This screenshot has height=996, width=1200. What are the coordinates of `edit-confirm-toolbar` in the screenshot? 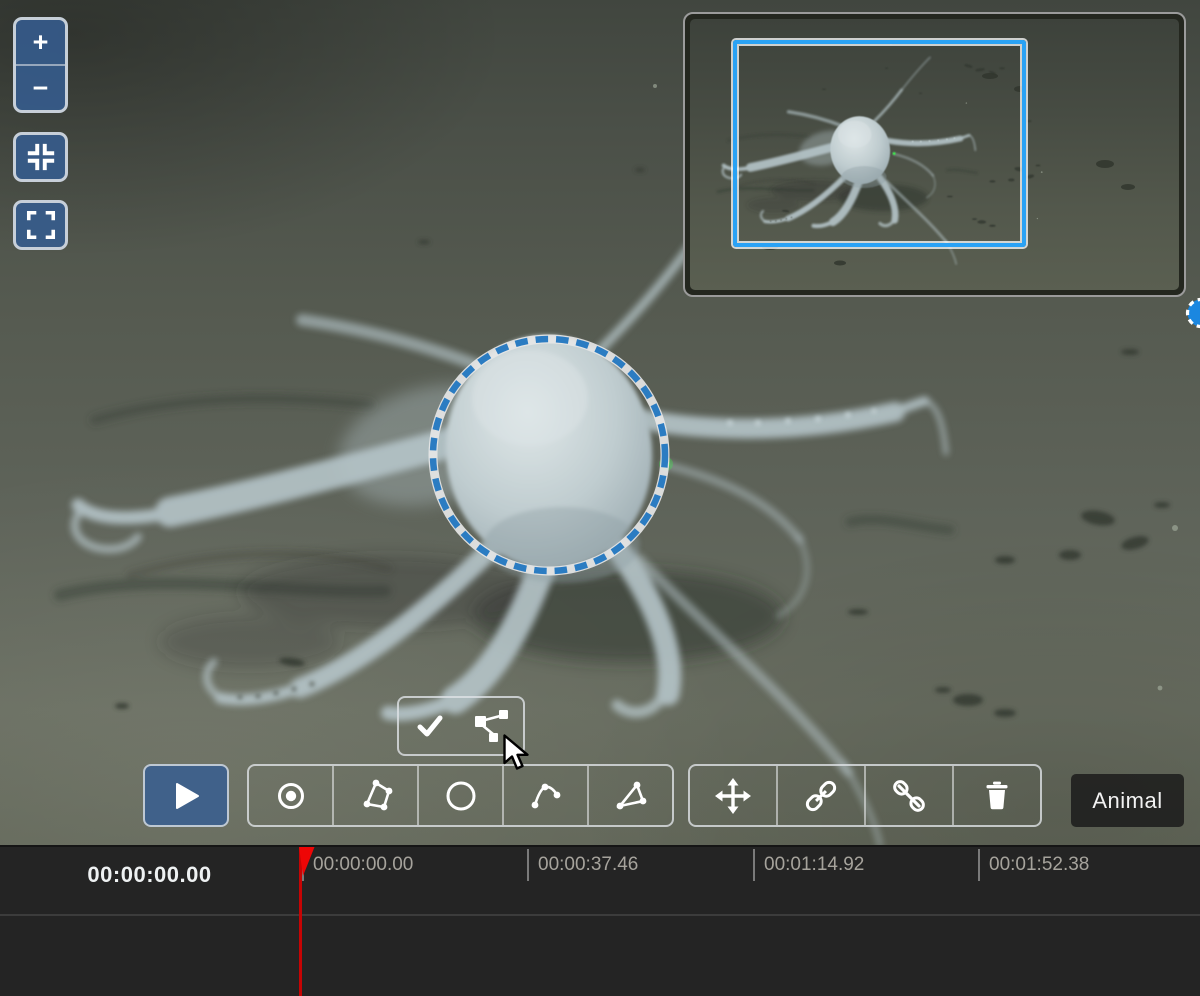 It's located at (461, 726).